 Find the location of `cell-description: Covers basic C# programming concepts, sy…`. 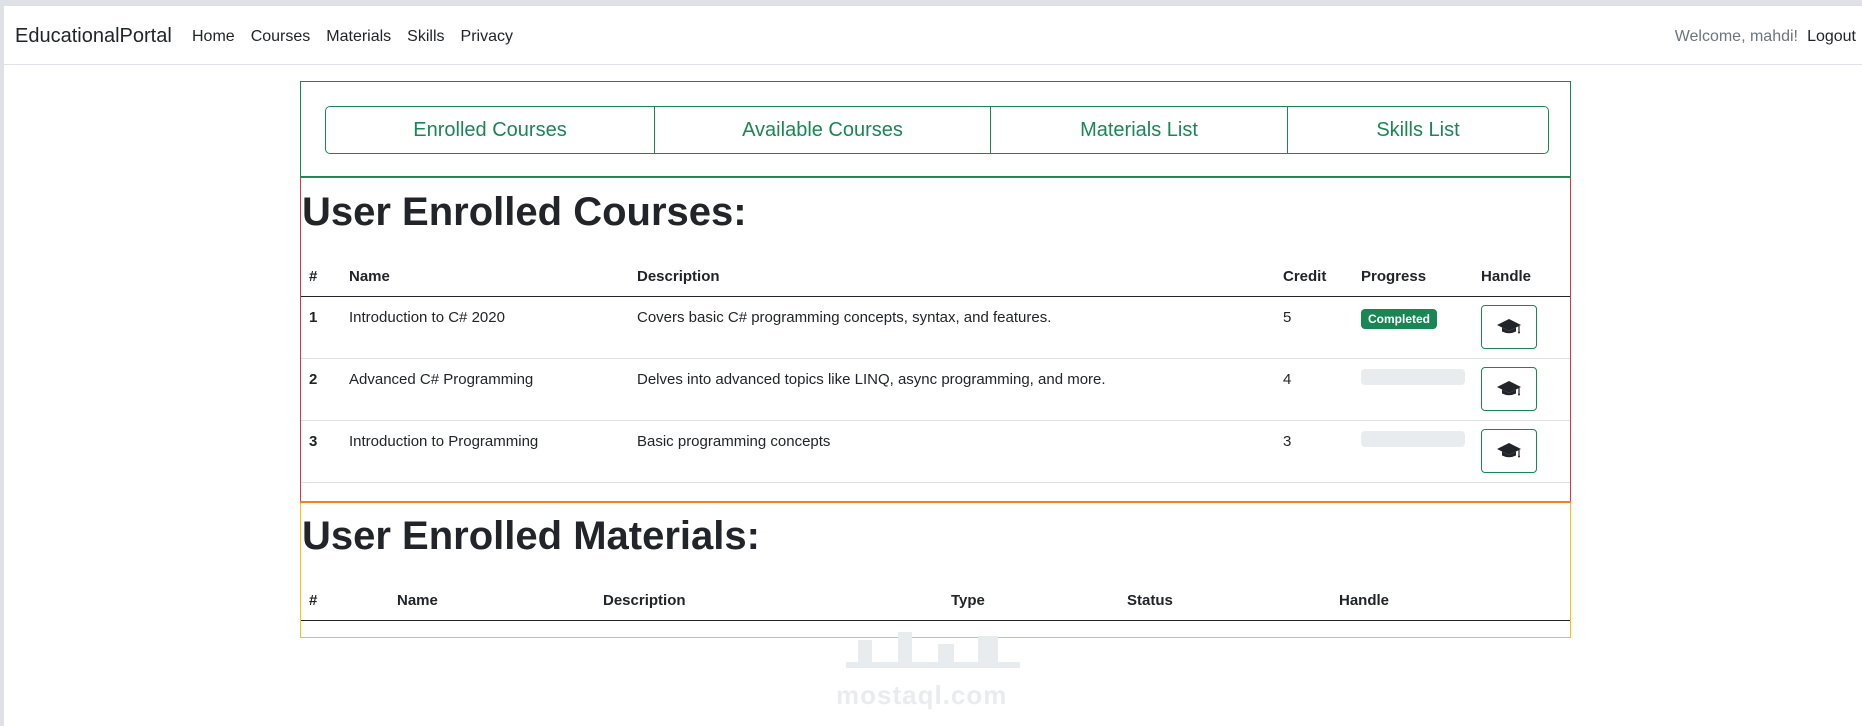

cell-description: Covers basic C# programming concepts, sy… is located at coordinates (952, 327).